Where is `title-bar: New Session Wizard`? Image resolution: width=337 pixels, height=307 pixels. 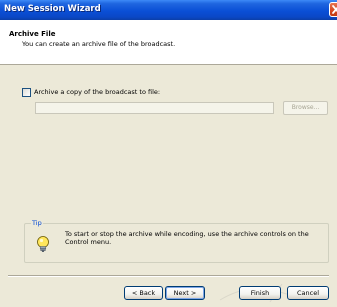 title-bar: New Session Wizard is located at coordinates (168, 10).